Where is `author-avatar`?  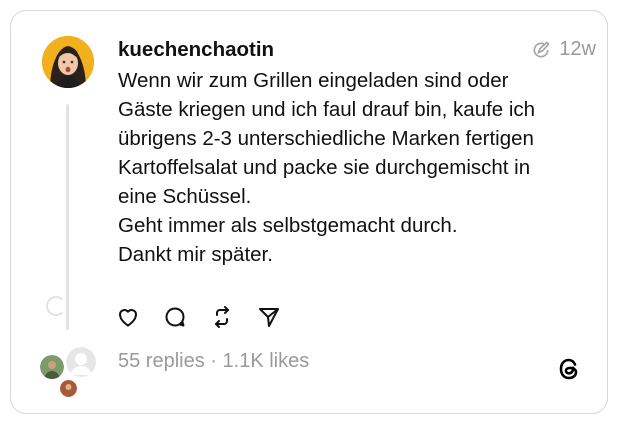 author-avatar is located at coordinates (68, 62).